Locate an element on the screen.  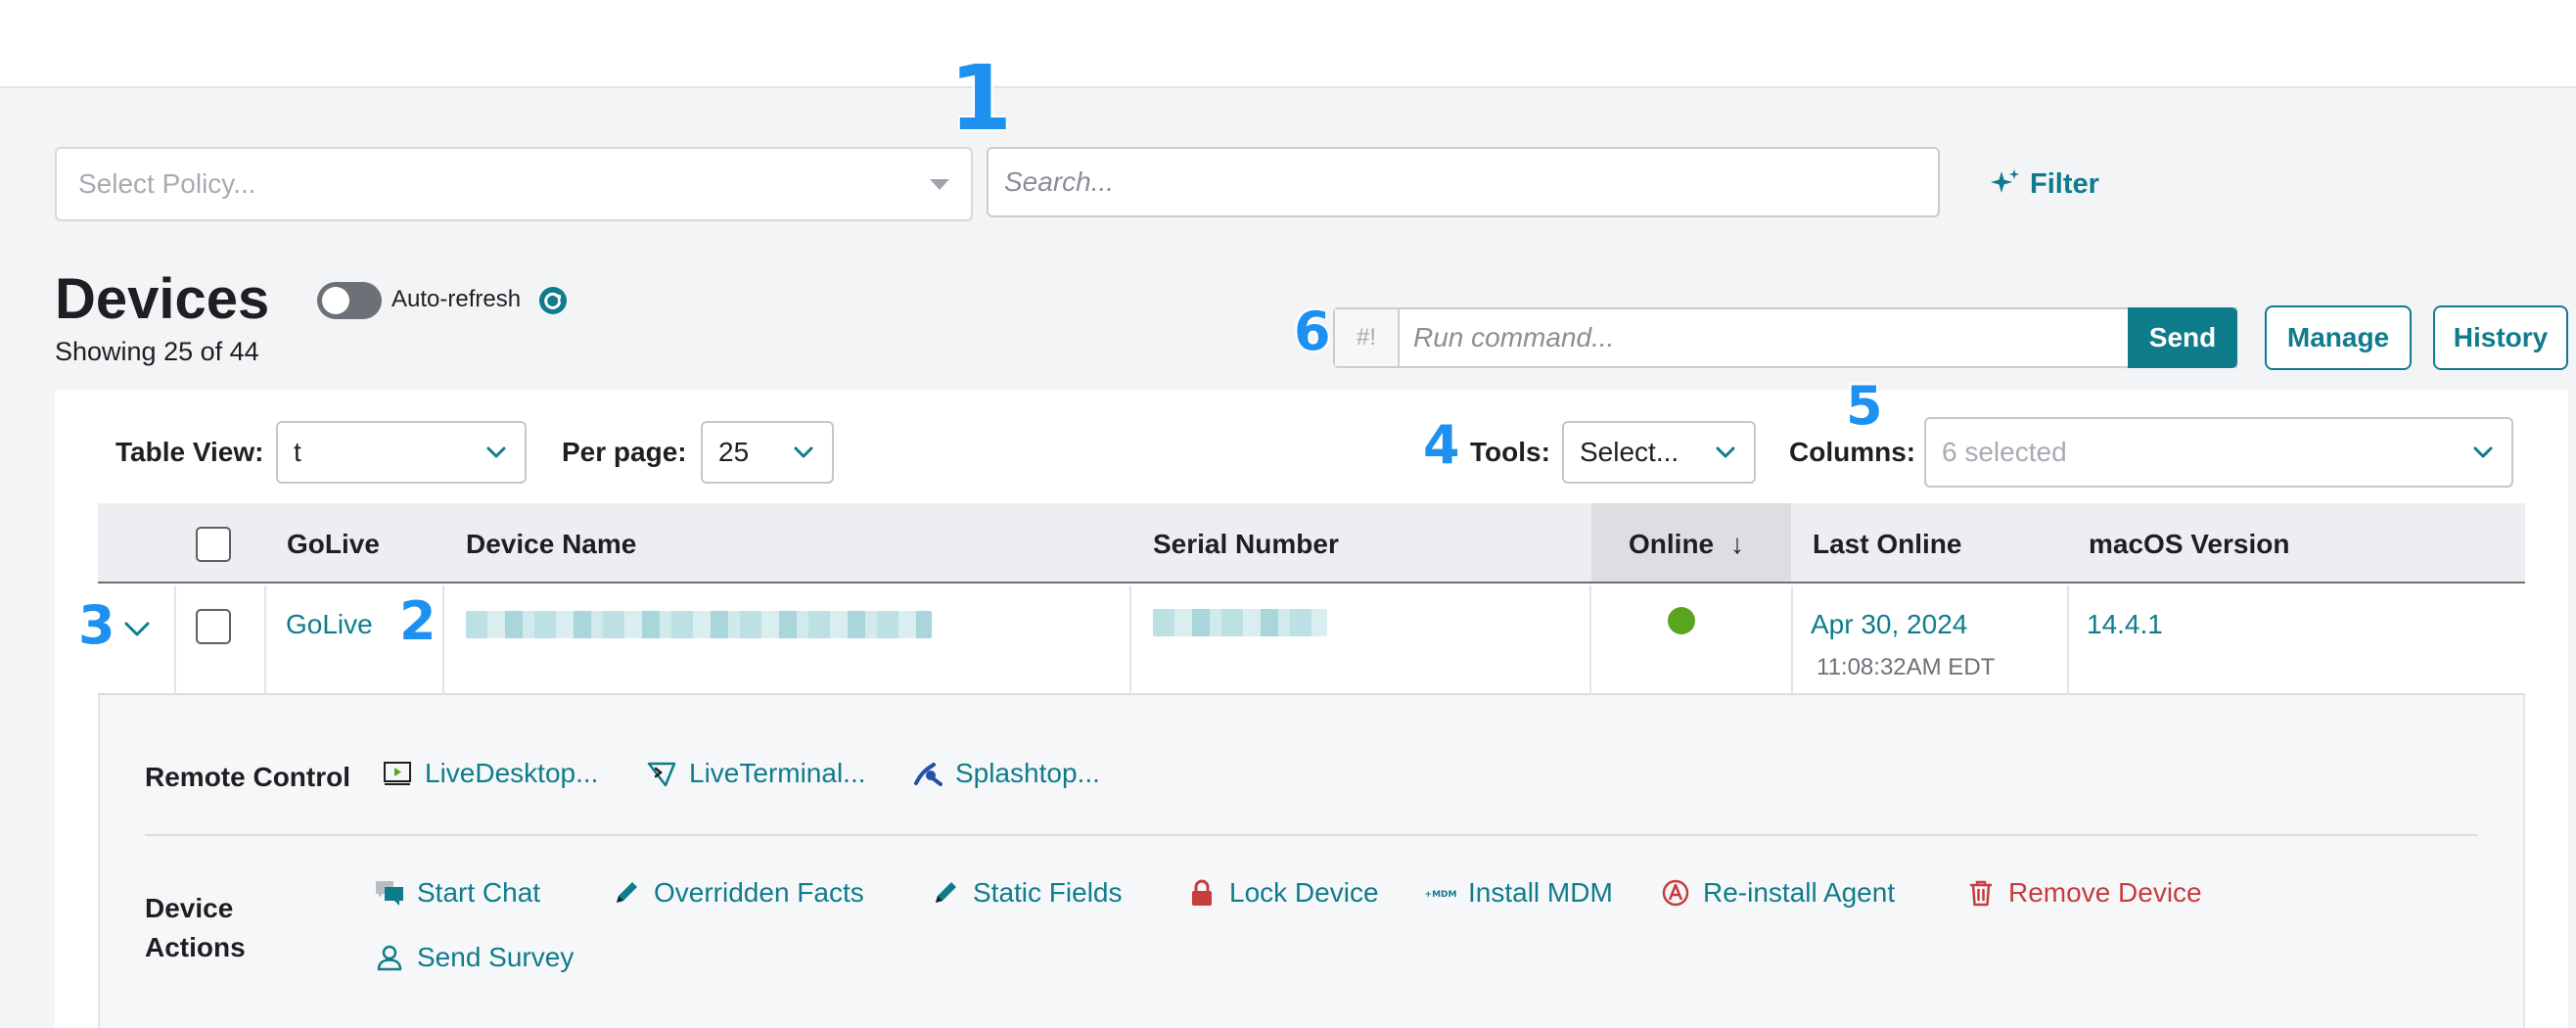
start-chat-label: Start Chat is located at coordinates (479, 892).